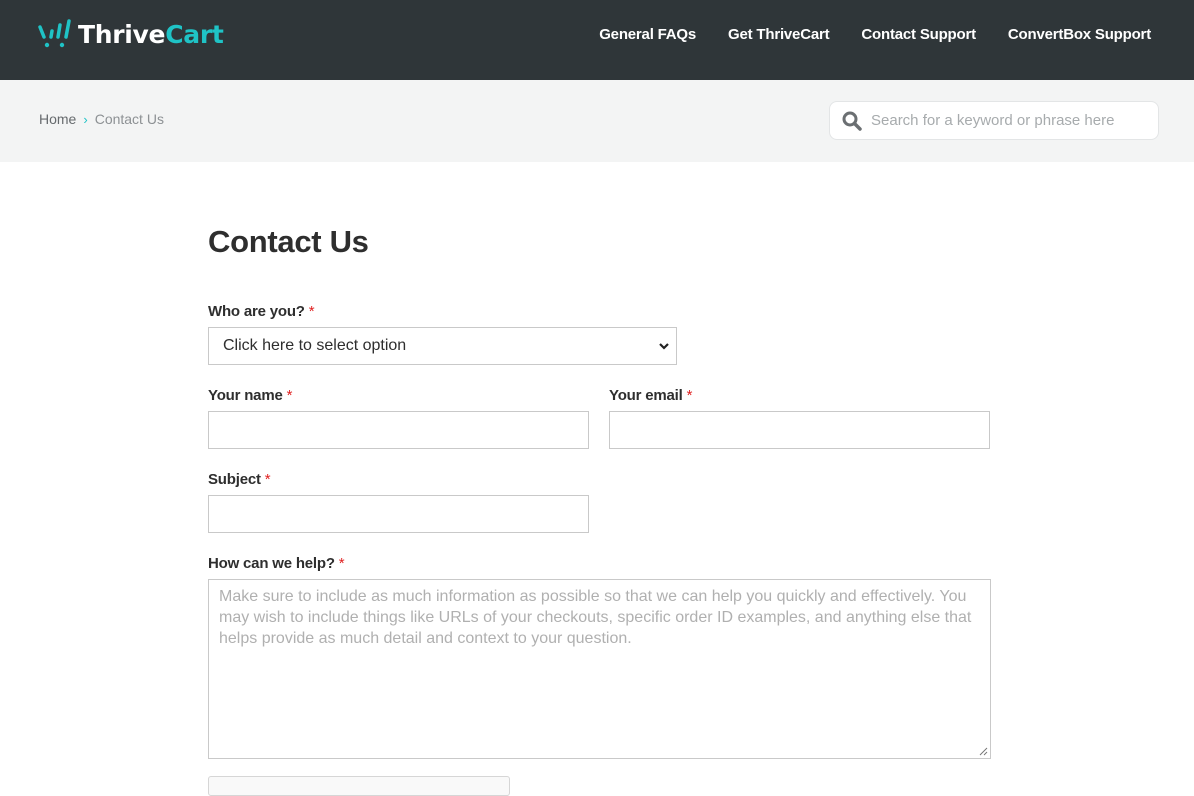 Image resolution: width=1194 pixels, height=796 pixels. Describe the element at coordinates (129, 119) in the screenshot. I see `breadcrumb-current: Contact Us` at that location.